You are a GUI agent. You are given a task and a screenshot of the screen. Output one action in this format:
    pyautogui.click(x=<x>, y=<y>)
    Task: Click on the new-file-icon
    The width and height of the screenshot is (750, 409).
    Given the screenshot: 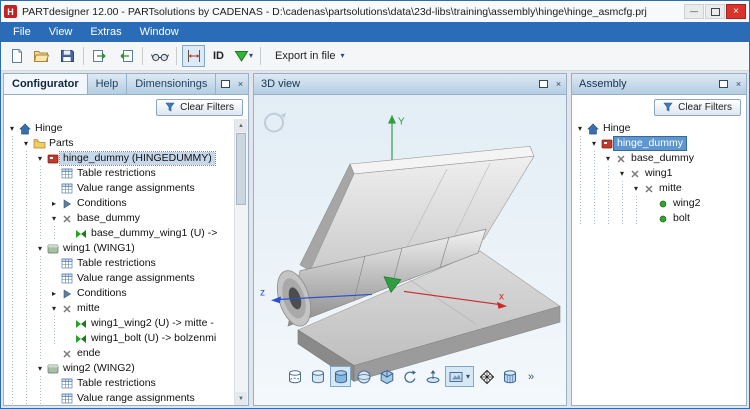 What is the action you would take?
    pyautogui.click(x=16, y=56)
    